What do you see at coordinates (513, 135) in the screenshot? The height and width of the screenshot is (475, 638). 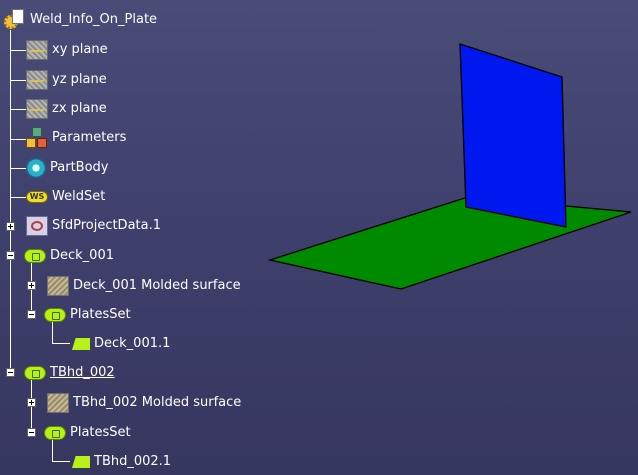 I see `bulkhead-plate-geometry` at bounding box center [513, 135].